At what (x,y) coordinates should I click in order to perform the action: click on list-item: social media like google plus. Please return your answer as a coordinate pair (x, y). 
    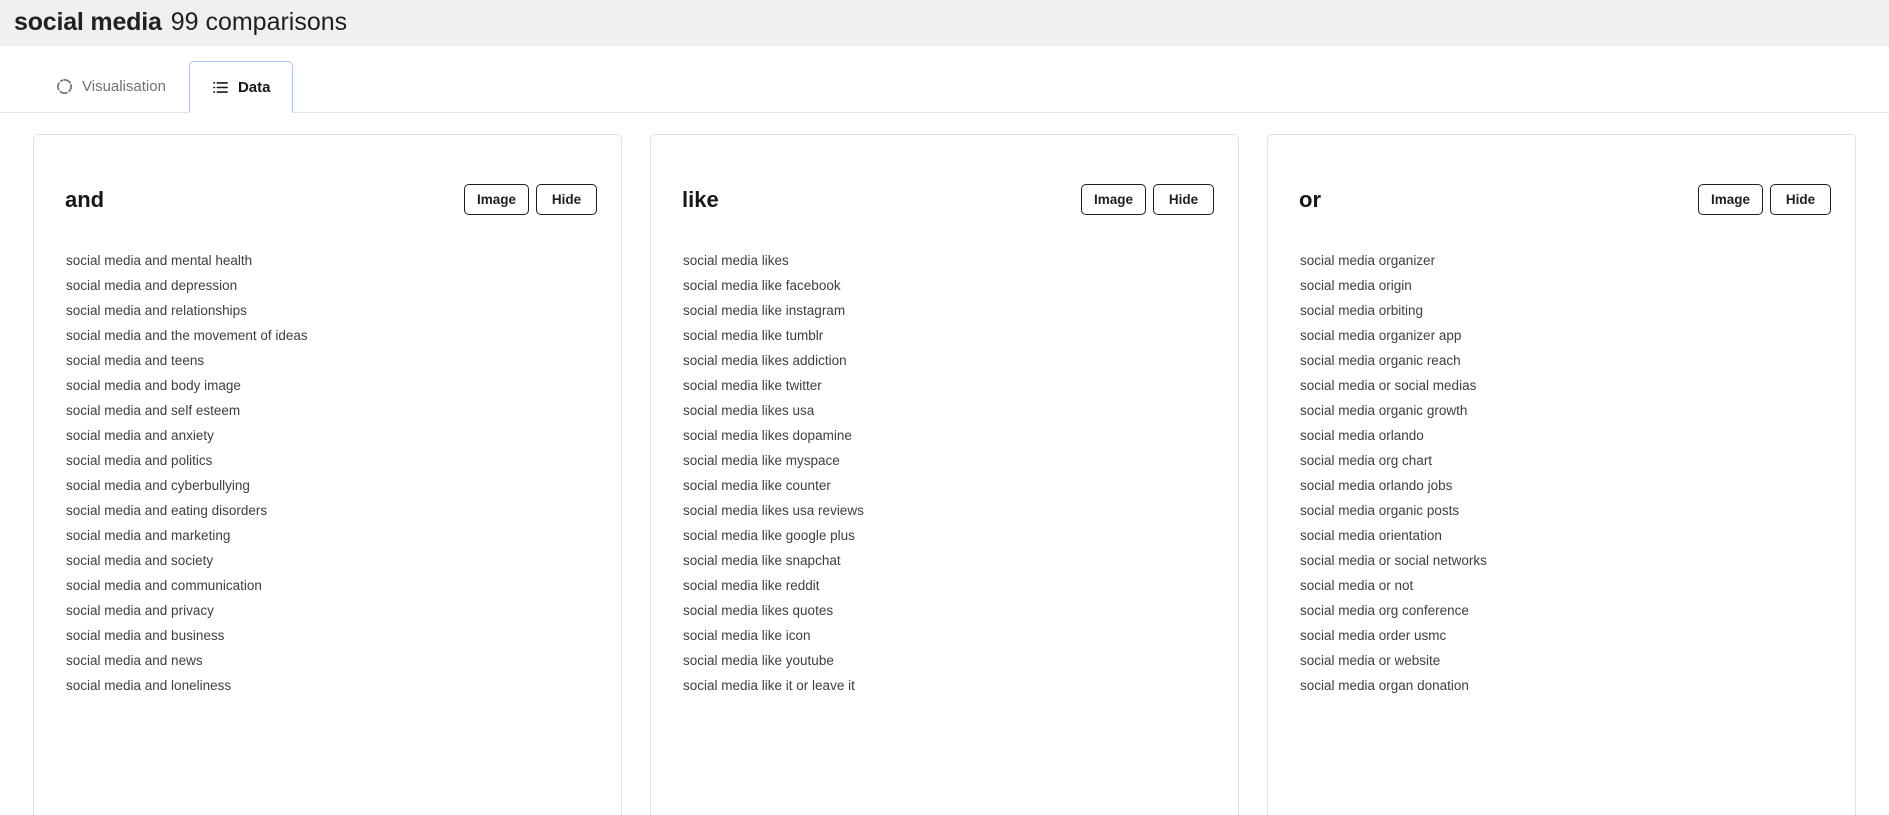
    Looking at the image, I should click on (950, 535).